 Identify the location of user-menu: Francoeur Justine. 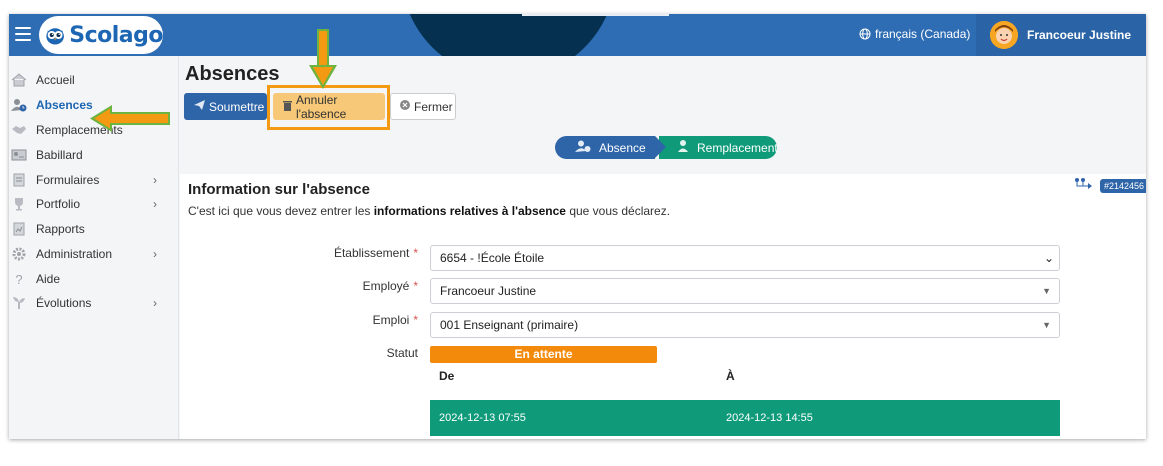
(1061, 35).